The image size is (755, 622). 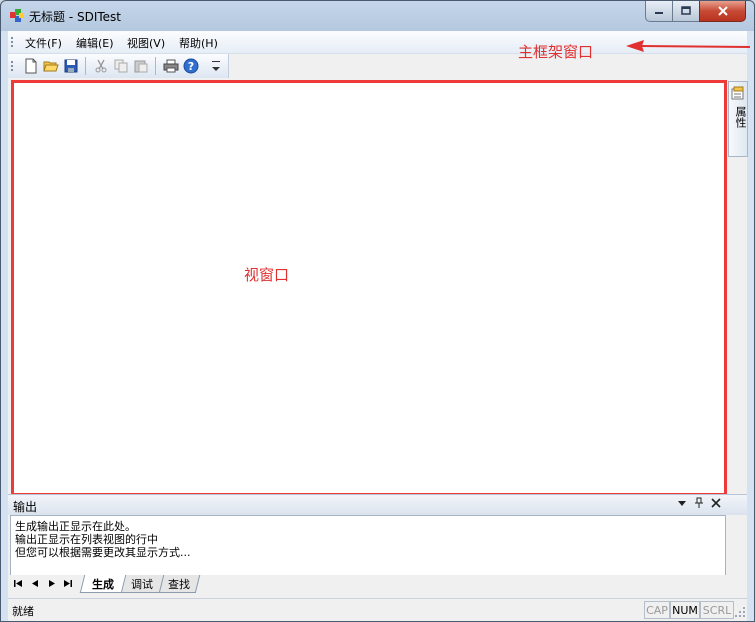 I want to click on save-icon, so click(x=71, y=66).